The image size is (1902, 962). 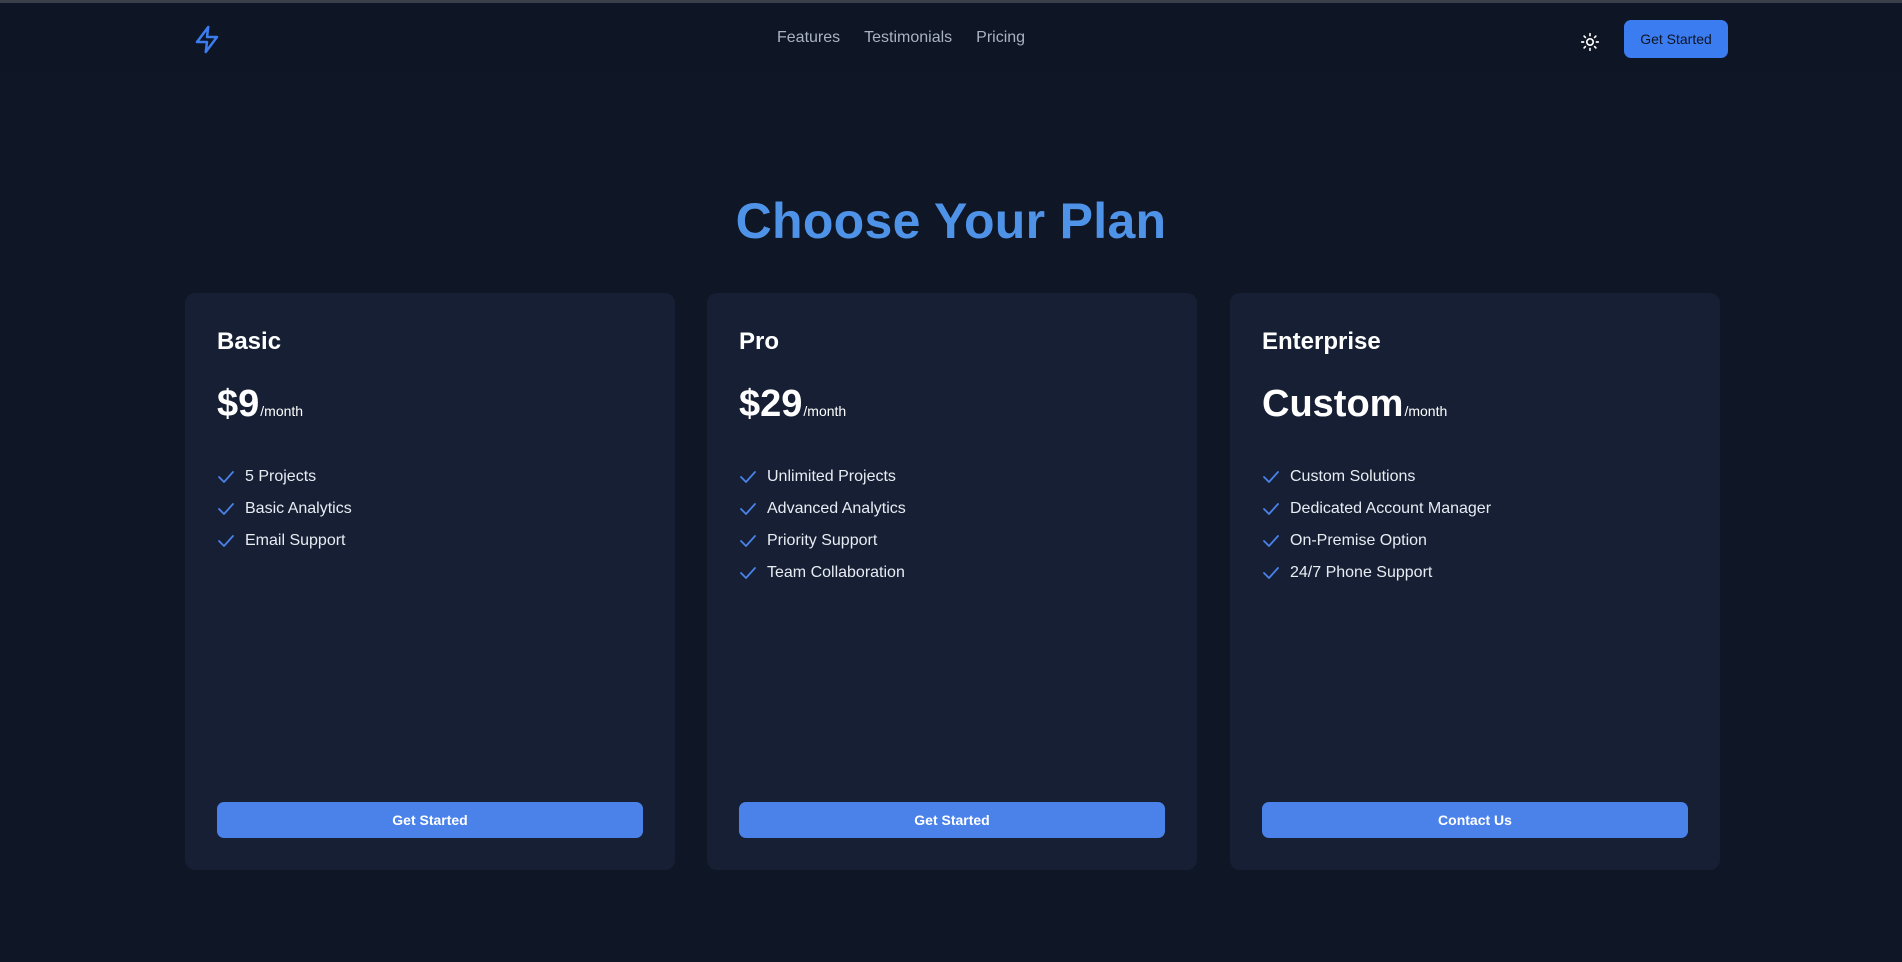 I want to click on feature-label: 24/7 Phone Support, so click(x=1361, y=572).